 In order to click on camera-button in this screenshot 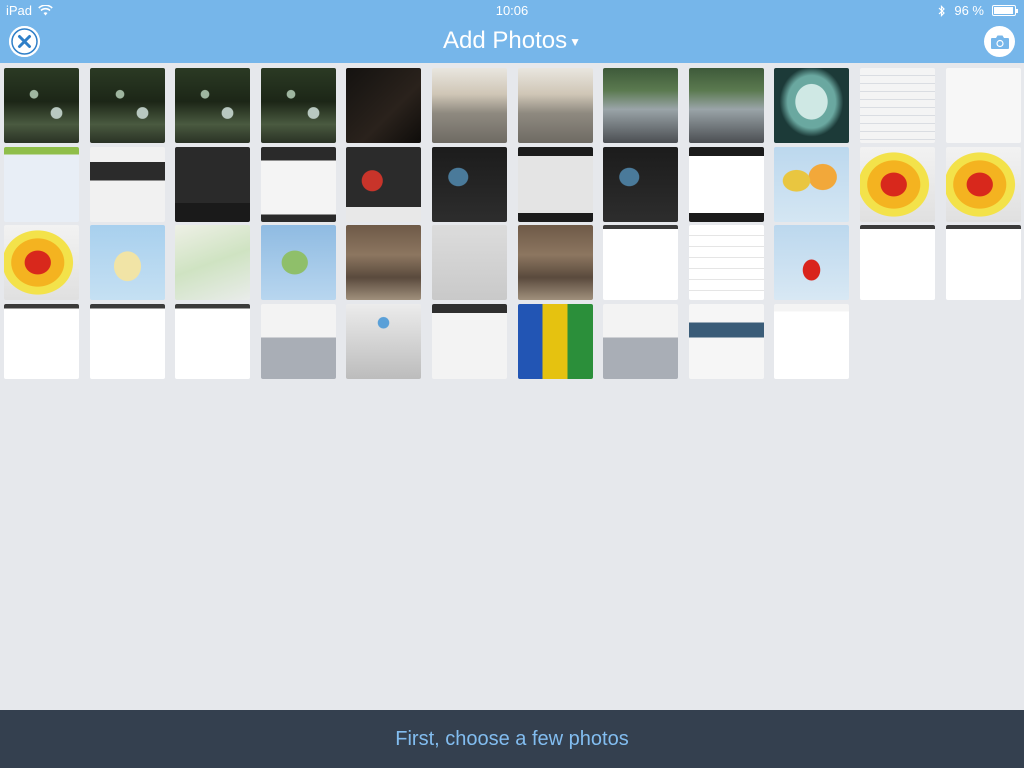, I will do `click(999, 41)`.